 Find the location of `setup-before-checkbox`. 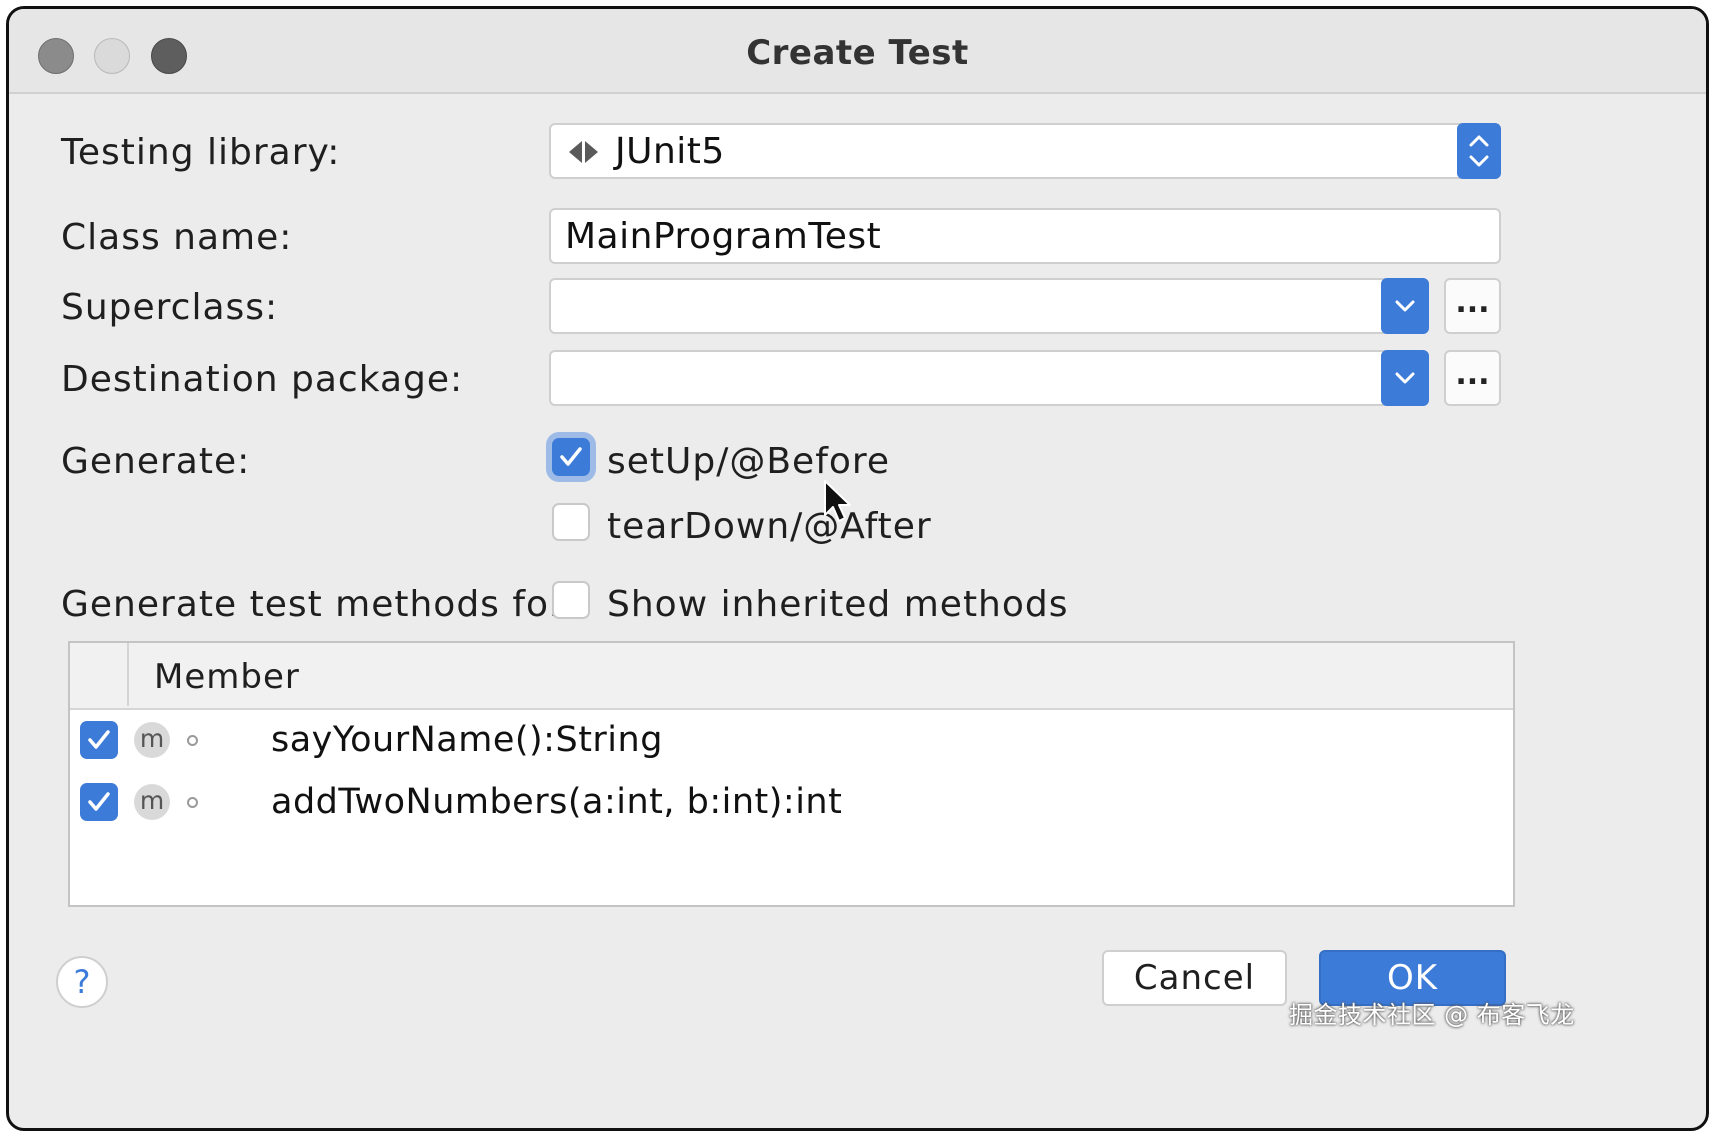

setup-before-checkbox is located at coordinates (571, 457).